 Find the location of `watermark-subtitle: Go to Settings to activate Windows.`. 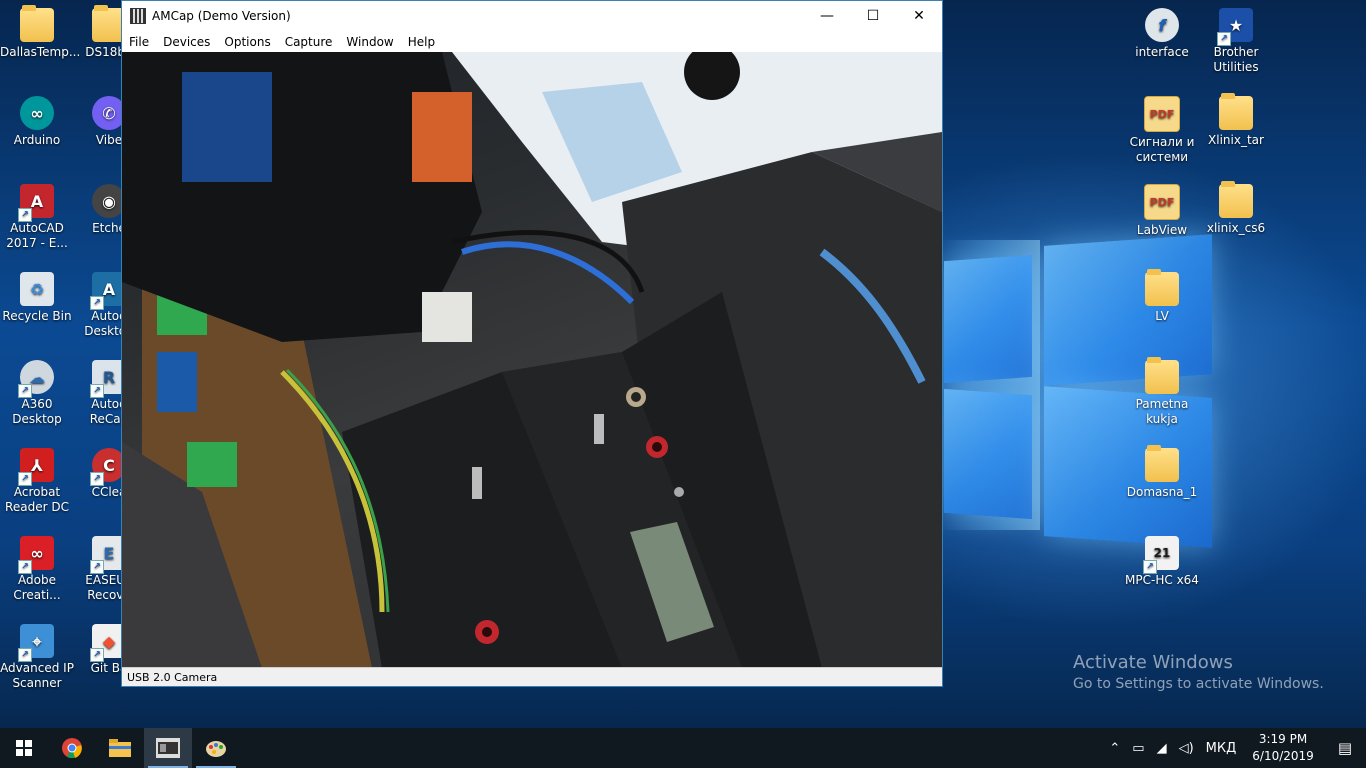

watermark-subtitle: Go to Settings to activate Windows. is located at coordinates (1198, 684).